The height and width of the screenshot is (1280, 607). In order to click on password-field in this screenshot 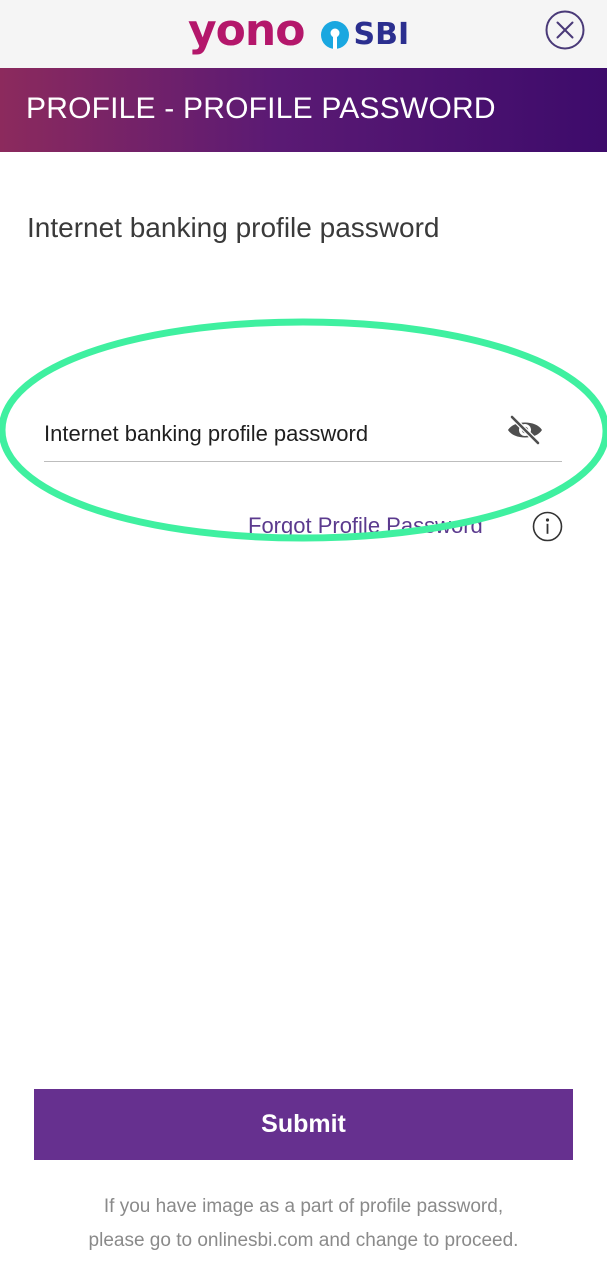, I will do `click(303, 433)`.